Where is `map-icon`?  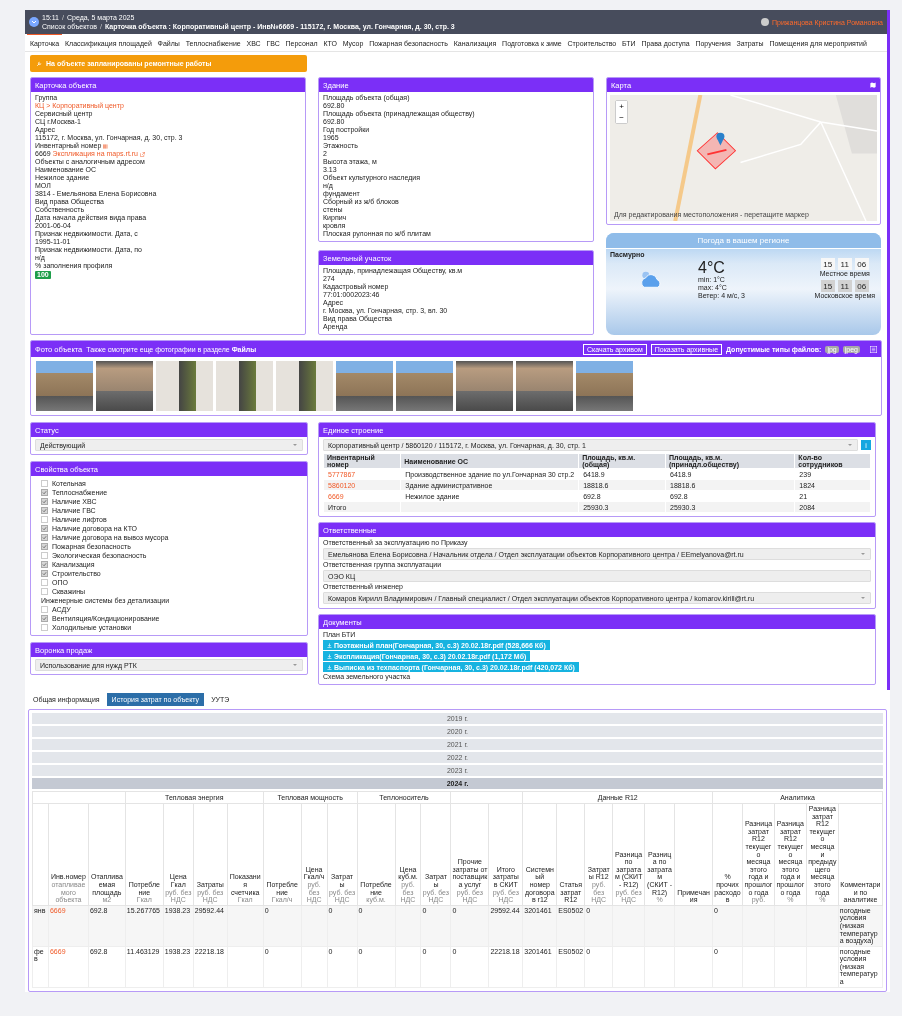 map-icon is located at coordinates (873, 85).